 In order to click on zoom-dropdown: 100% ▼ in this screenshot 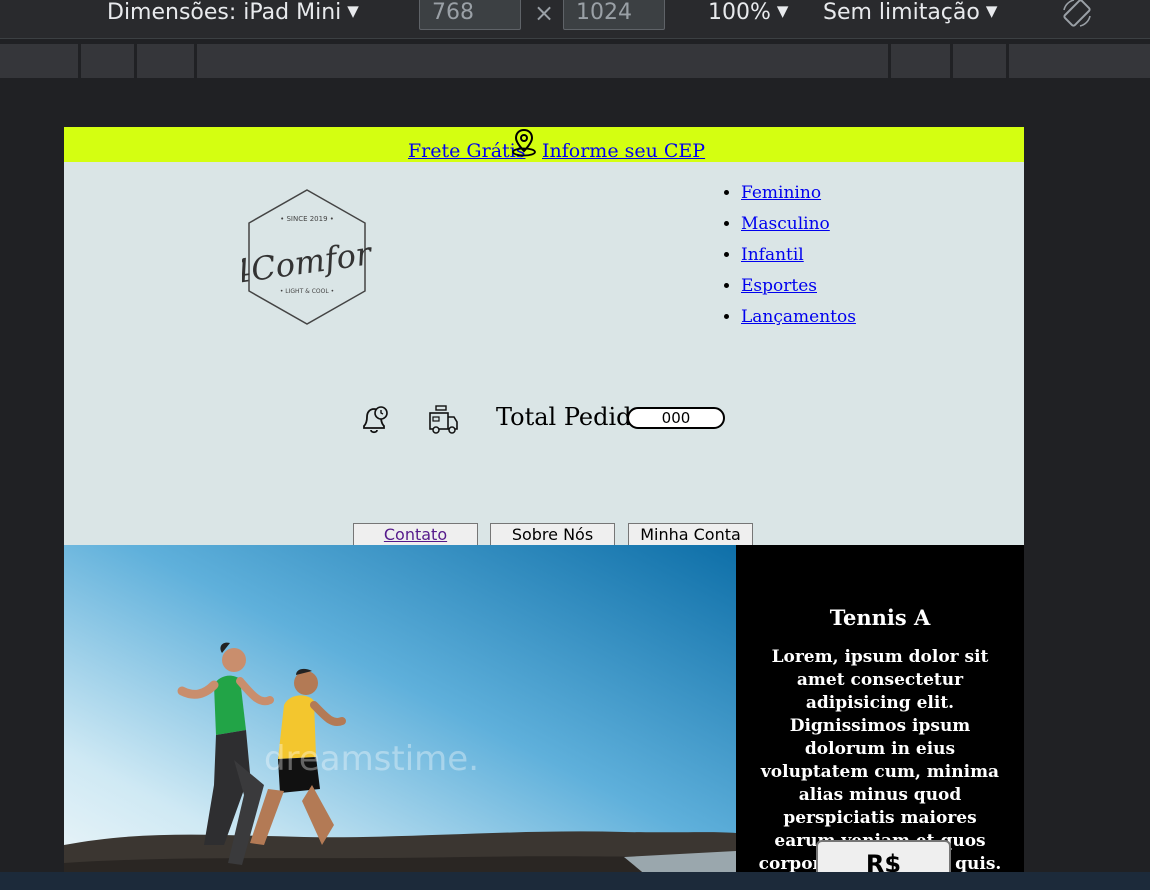, I will do `click(748, 13)`.